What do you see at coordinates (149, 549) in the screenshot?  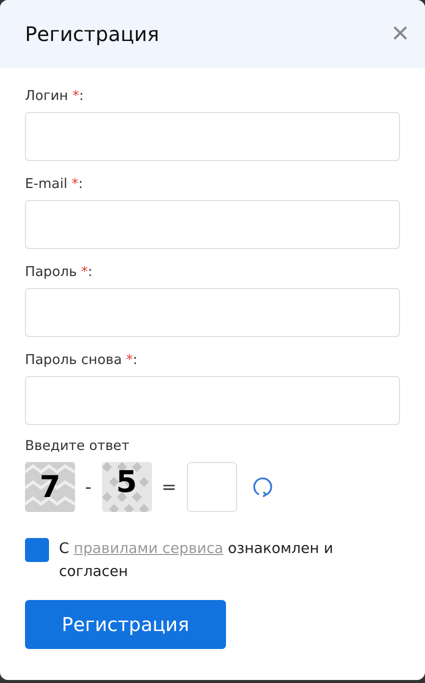 I see `rules-link: правилами сервиса` at bounding box center [149, 549].